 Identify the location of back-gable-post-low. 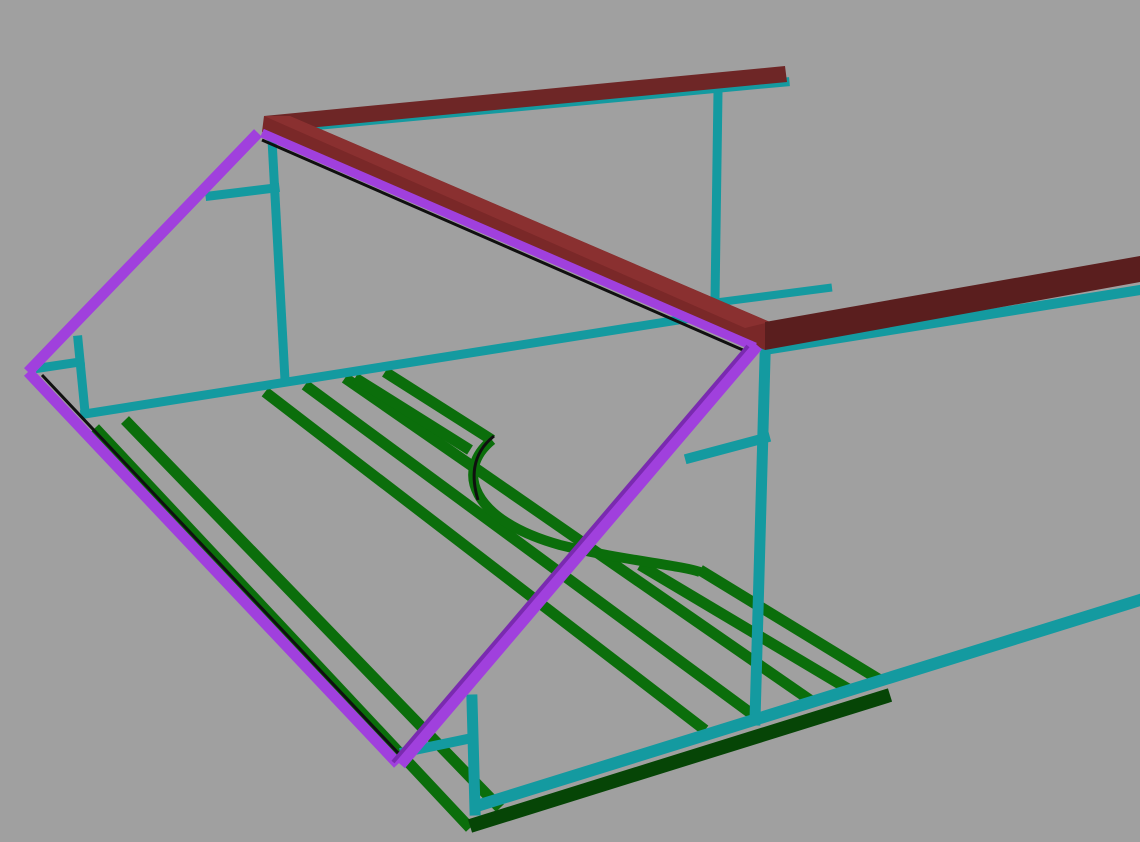
(81, 376).